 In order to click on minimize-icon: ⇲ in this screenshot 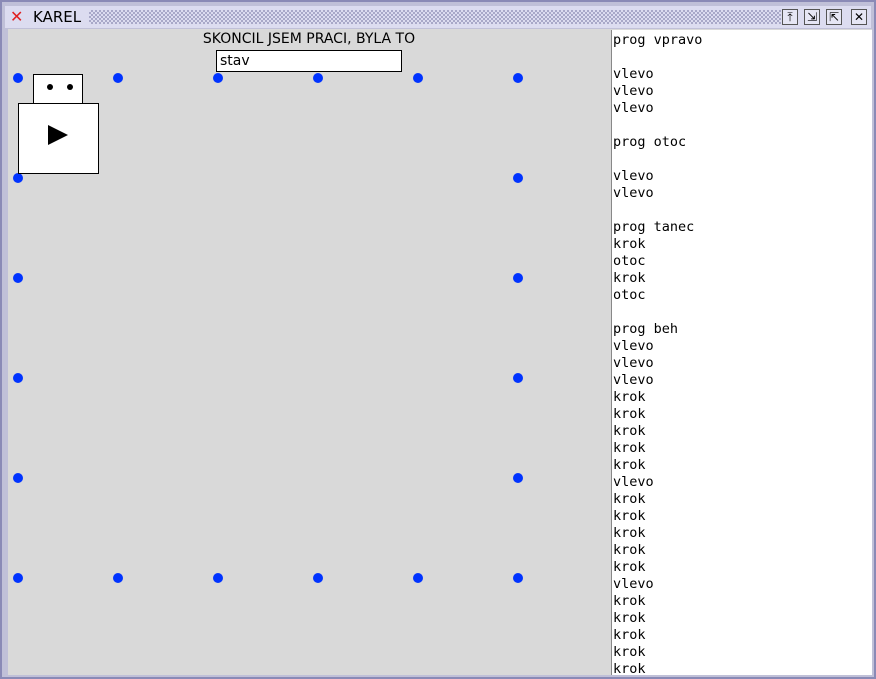, I will do `click(812, 17)`.